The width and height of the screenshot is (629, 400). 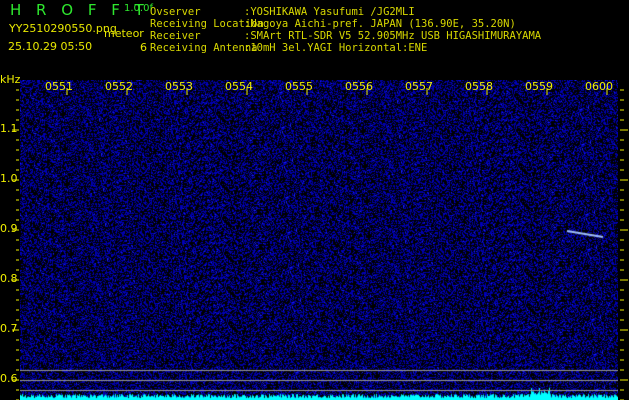 What do you see at coordinates (359, 86) in the screenshot?
I see `x-tick-label: 0556` at bounding box center [359, 86].